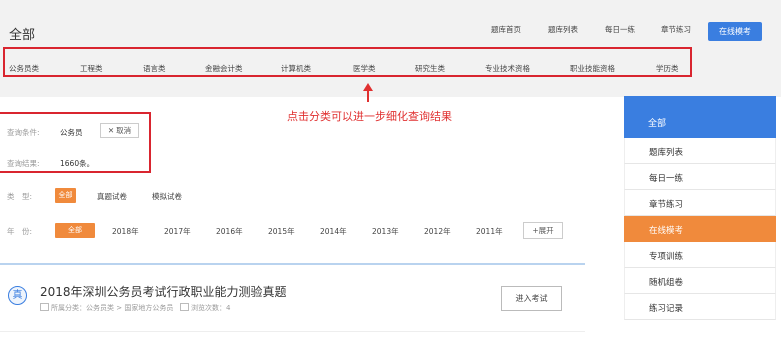 This screenshot has height=342, width=781. I want to click on year-option-2017: 2017年, so click(177, 231).